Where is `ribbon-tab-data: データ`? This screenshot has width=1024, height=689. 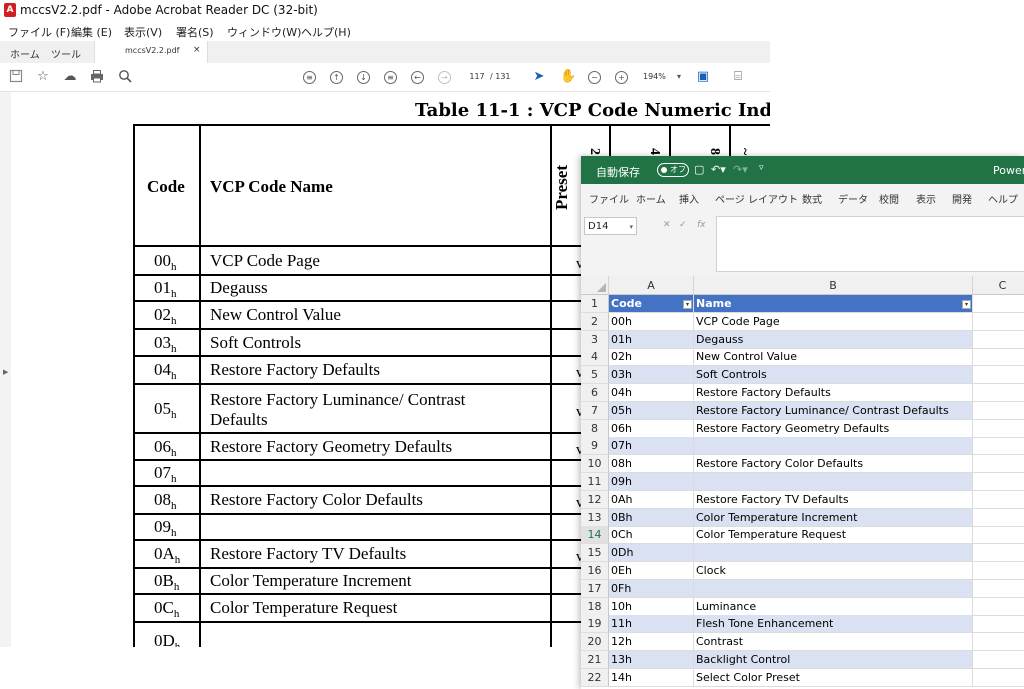 ribbon-tab-data: データ is located at coordinates (853, 198).